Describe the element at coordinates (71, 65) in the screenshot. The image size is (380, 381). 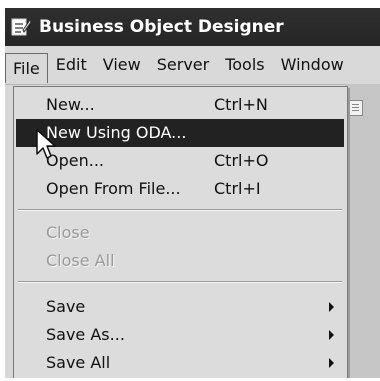
I see `menu-edit: Edit` at that location.